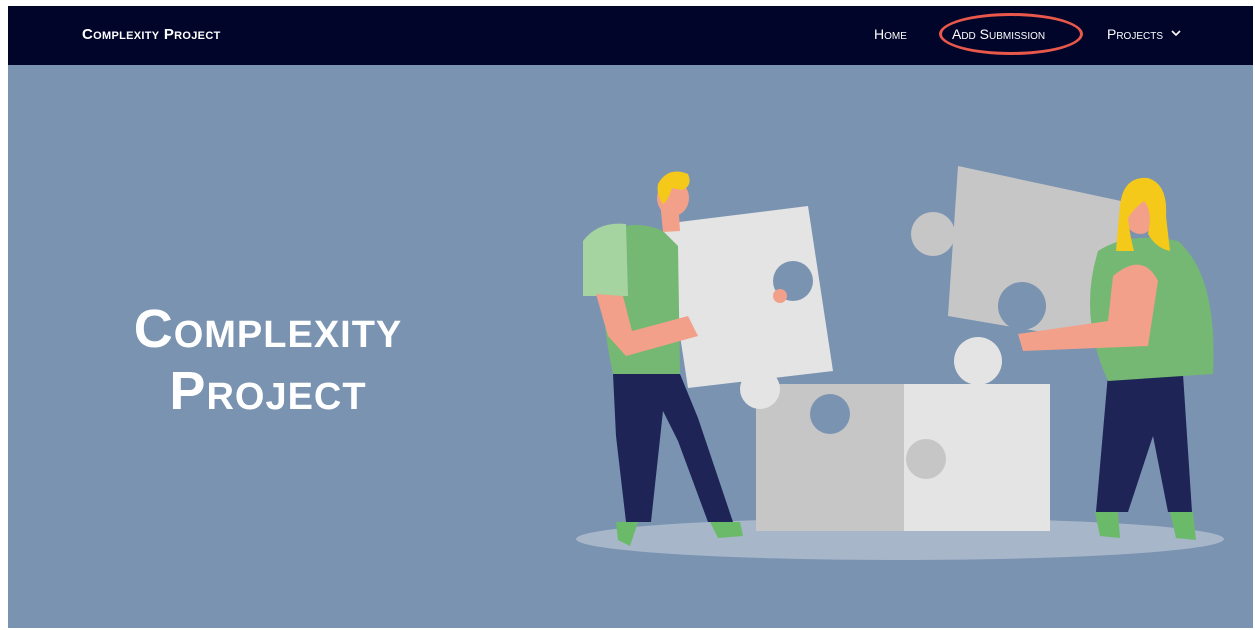 This screenshot has width=1255, height=630. Describe the element at coordinates (830, 414) in the screenshot. I see `puzzle-knob-bottom-top` at that location.